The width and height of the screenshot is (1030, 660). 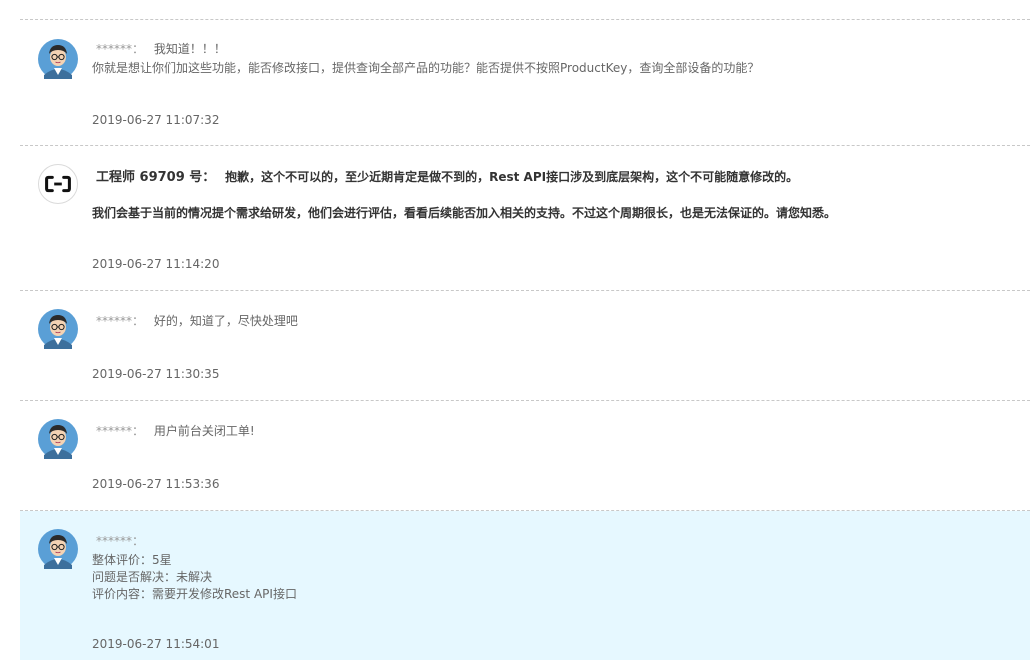 I want to click on message-time: 2019-06-27 11:30:35, so click(x=156, y=374).